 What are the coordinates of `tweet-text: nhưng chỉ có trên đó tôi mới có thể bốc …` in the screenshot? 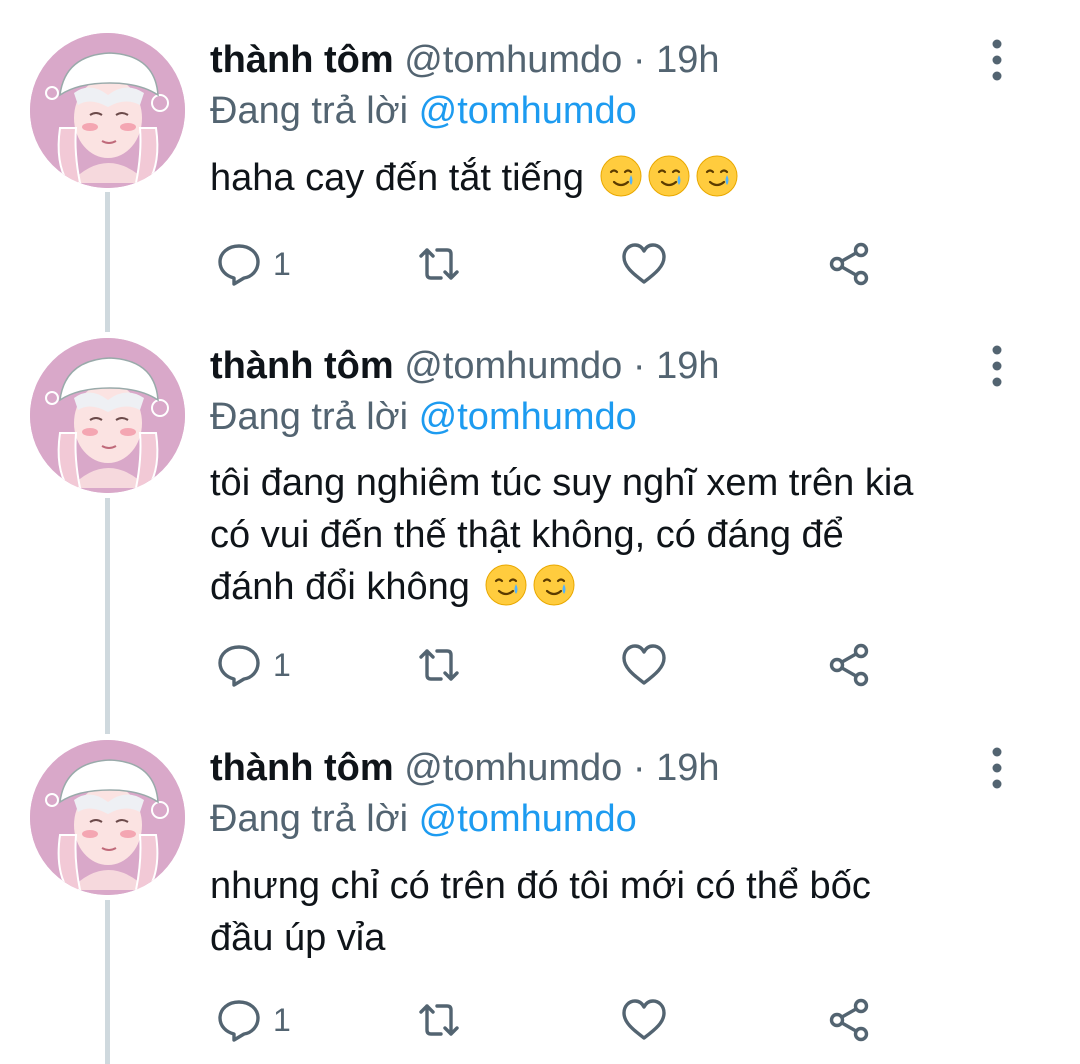 It's located at (620, 912).